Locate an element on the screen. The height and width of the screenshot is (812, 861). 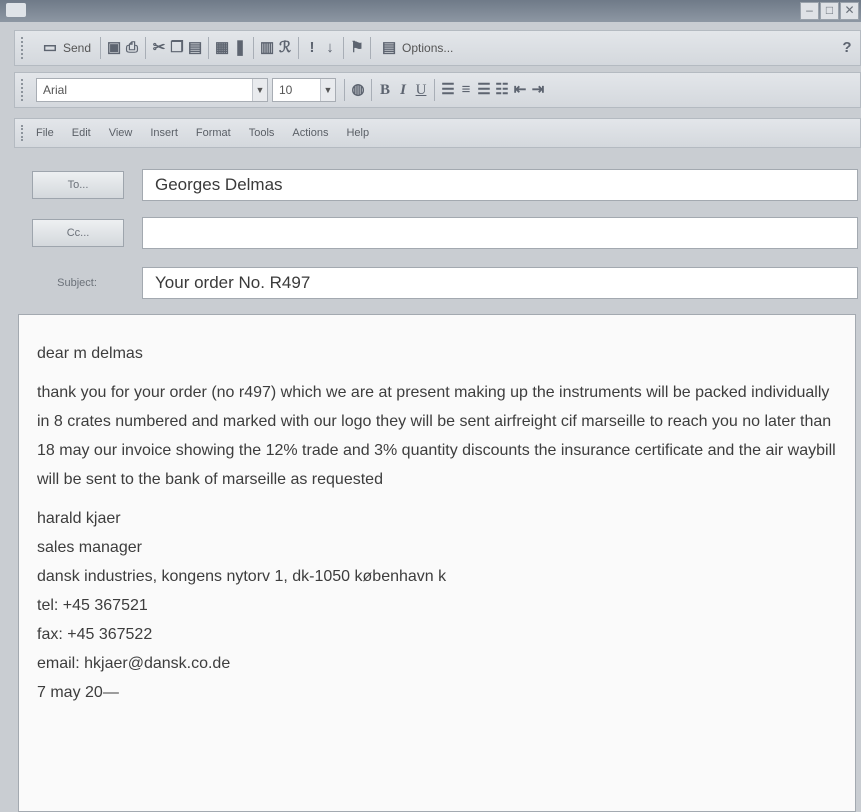
menu-help: Help is located at coordinates (357, 133).